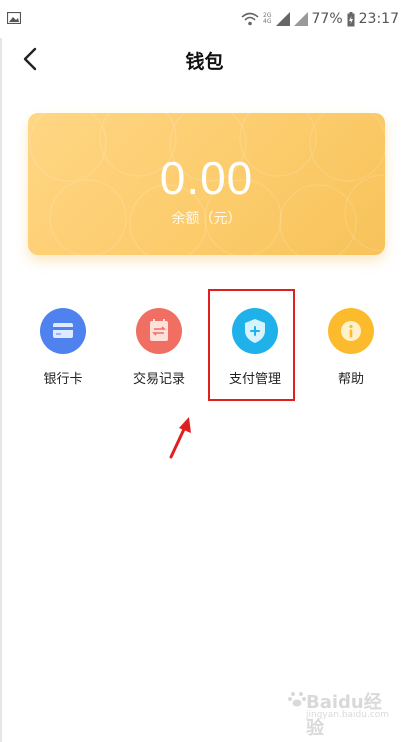 The width and height of the screenshot is (409, 742). What do you see at coordinates (348, 715) in the screenshot?
I see `watermark-subtext: jingyan.baidu.com` at bounding box center [348, 715].